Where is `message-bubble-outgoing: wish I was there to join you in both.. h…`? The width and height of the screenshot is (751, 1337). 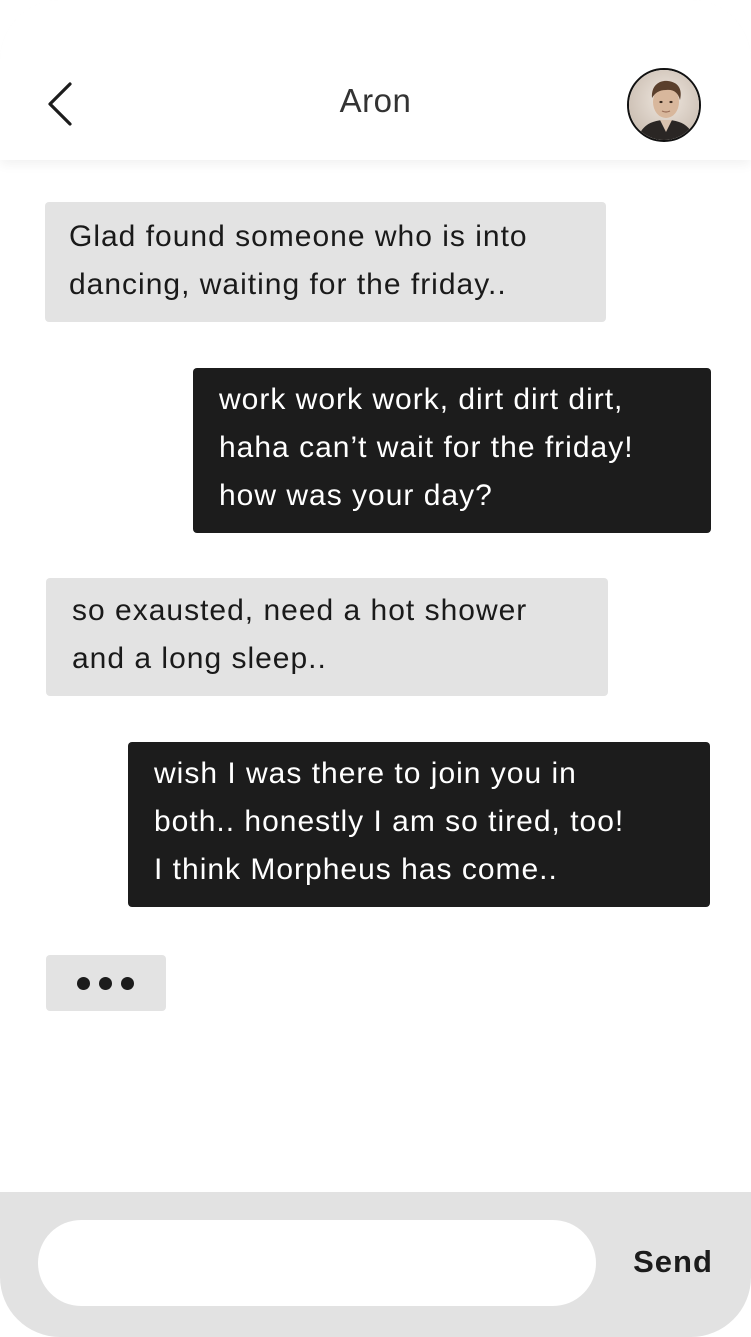 message-bubble-outgoing: wish I was there to join you in both.. h… is located at coordinates (419, 824).